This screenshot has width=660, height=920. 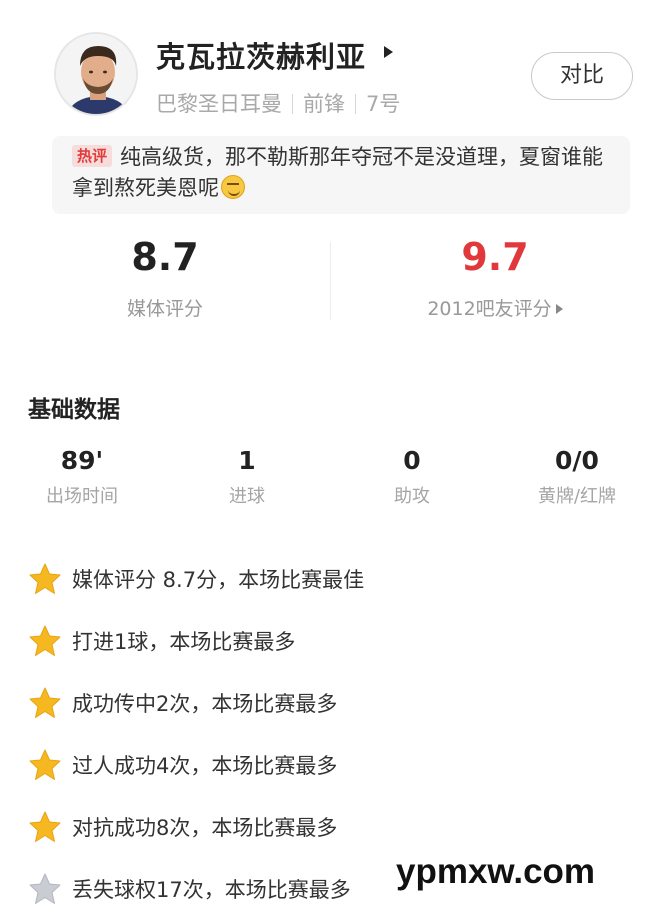 I want to click on fan-rating-label-row: 2012吧友评分, so click(x=495, y=307).